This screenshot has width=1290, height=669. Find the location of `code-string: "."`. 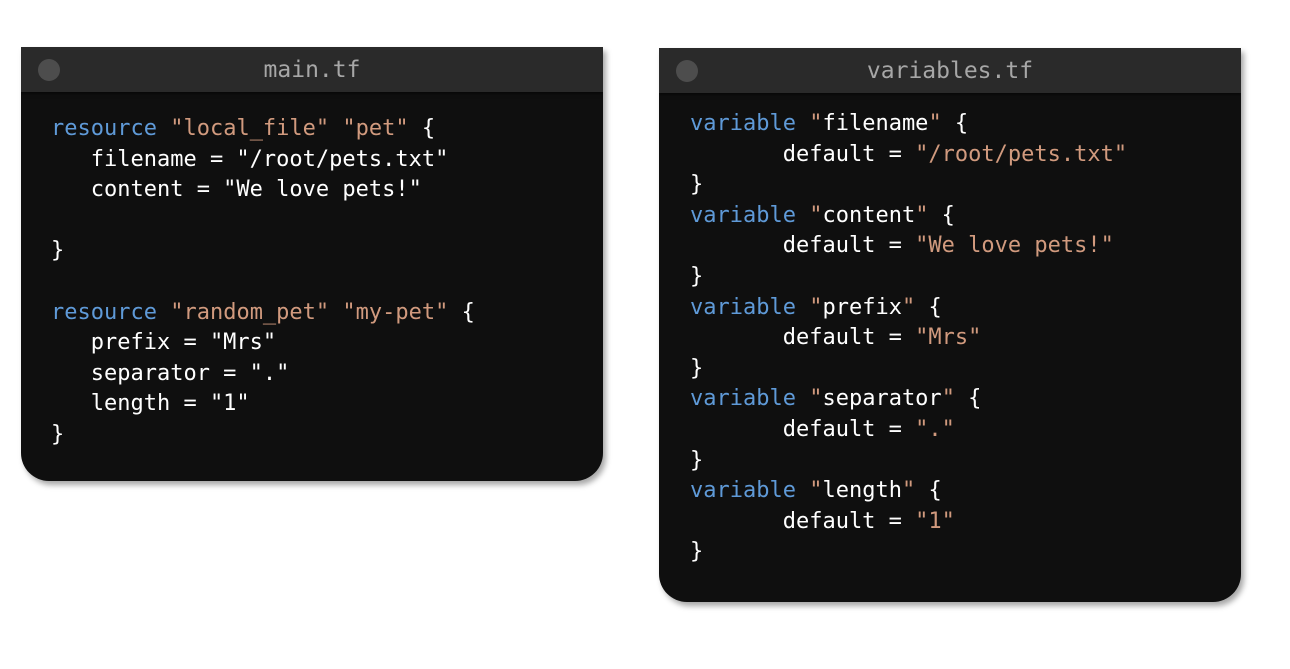

code-string: "." is located at coordinates (935, 429).